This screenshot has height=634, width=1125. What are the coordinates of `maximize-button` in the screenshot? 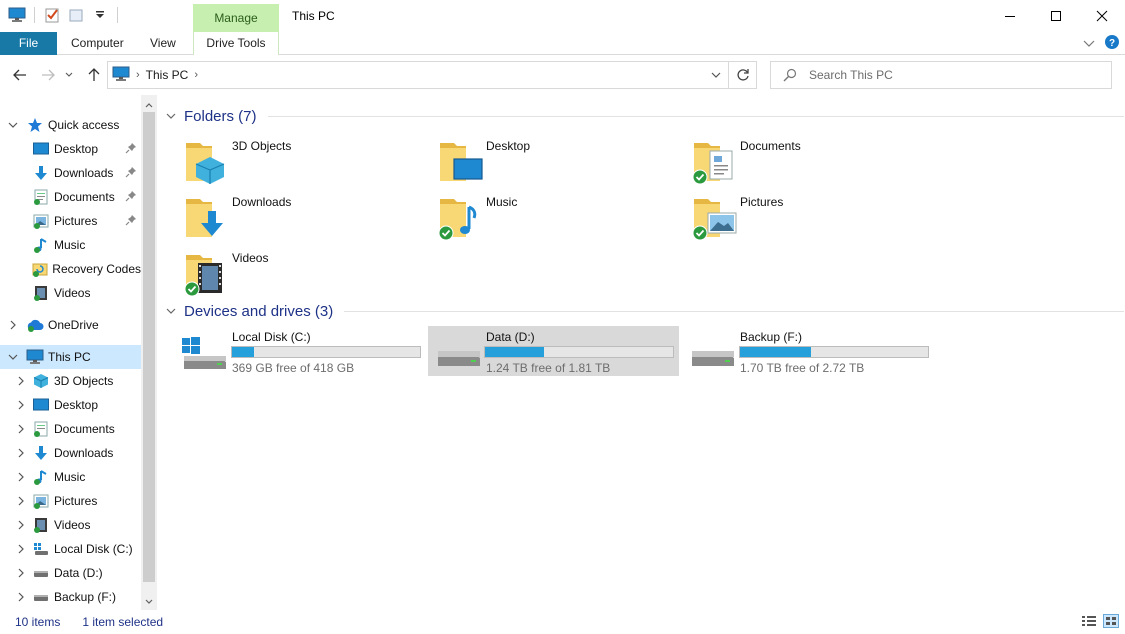 It's located at (1056, 16).